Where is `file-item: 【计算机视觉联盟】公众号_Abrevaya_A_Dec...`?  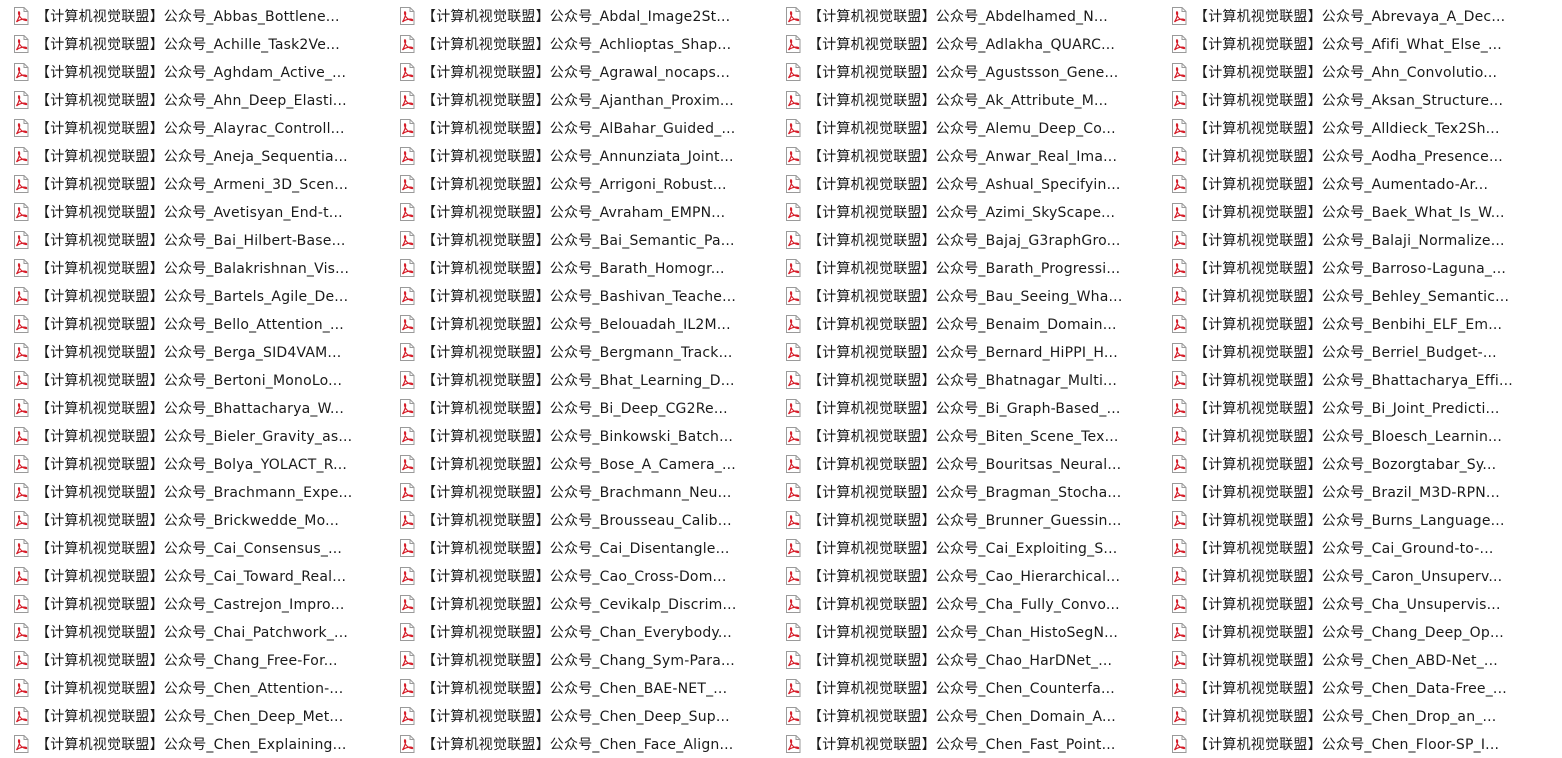 file-item: 【计算机视觉联盟】公众号_Abrevaya_A_Dec... is located at coordinates (1363, 16).